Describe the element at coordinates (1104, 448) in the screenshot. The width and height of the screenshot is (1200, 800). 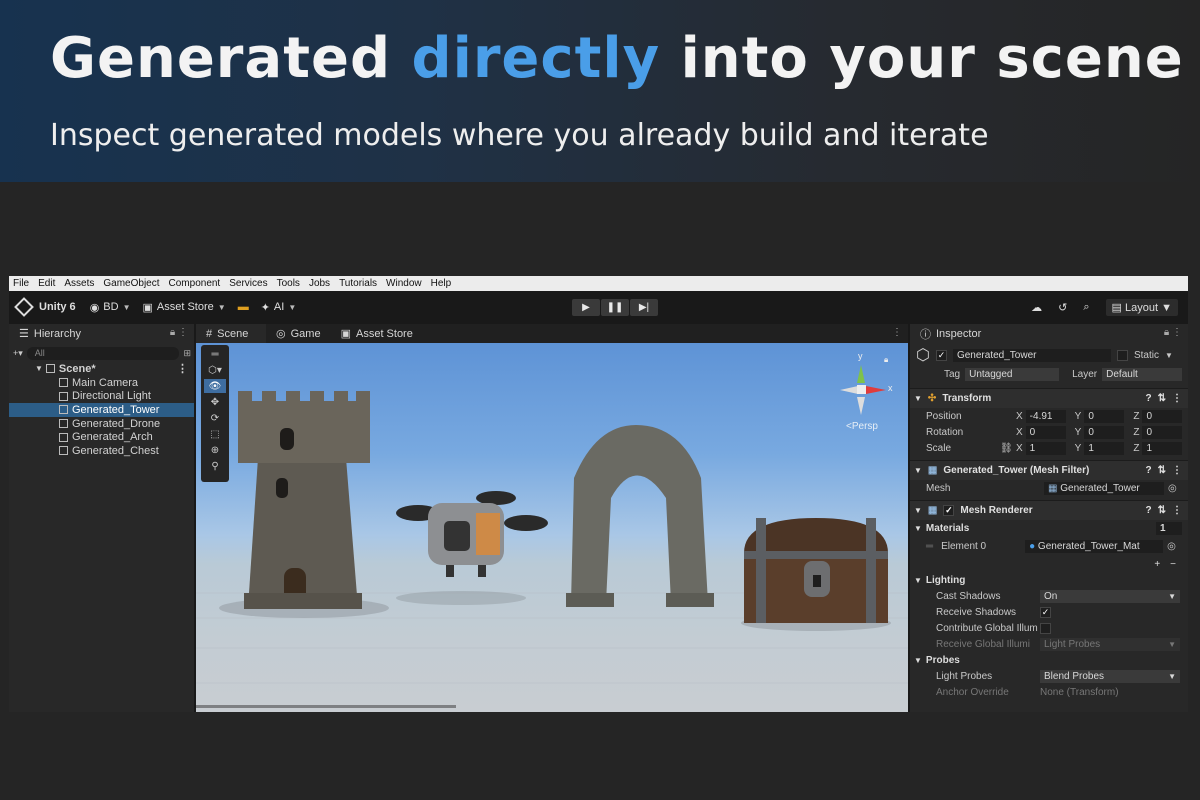
I see `scale-y-field: 1` at that location.